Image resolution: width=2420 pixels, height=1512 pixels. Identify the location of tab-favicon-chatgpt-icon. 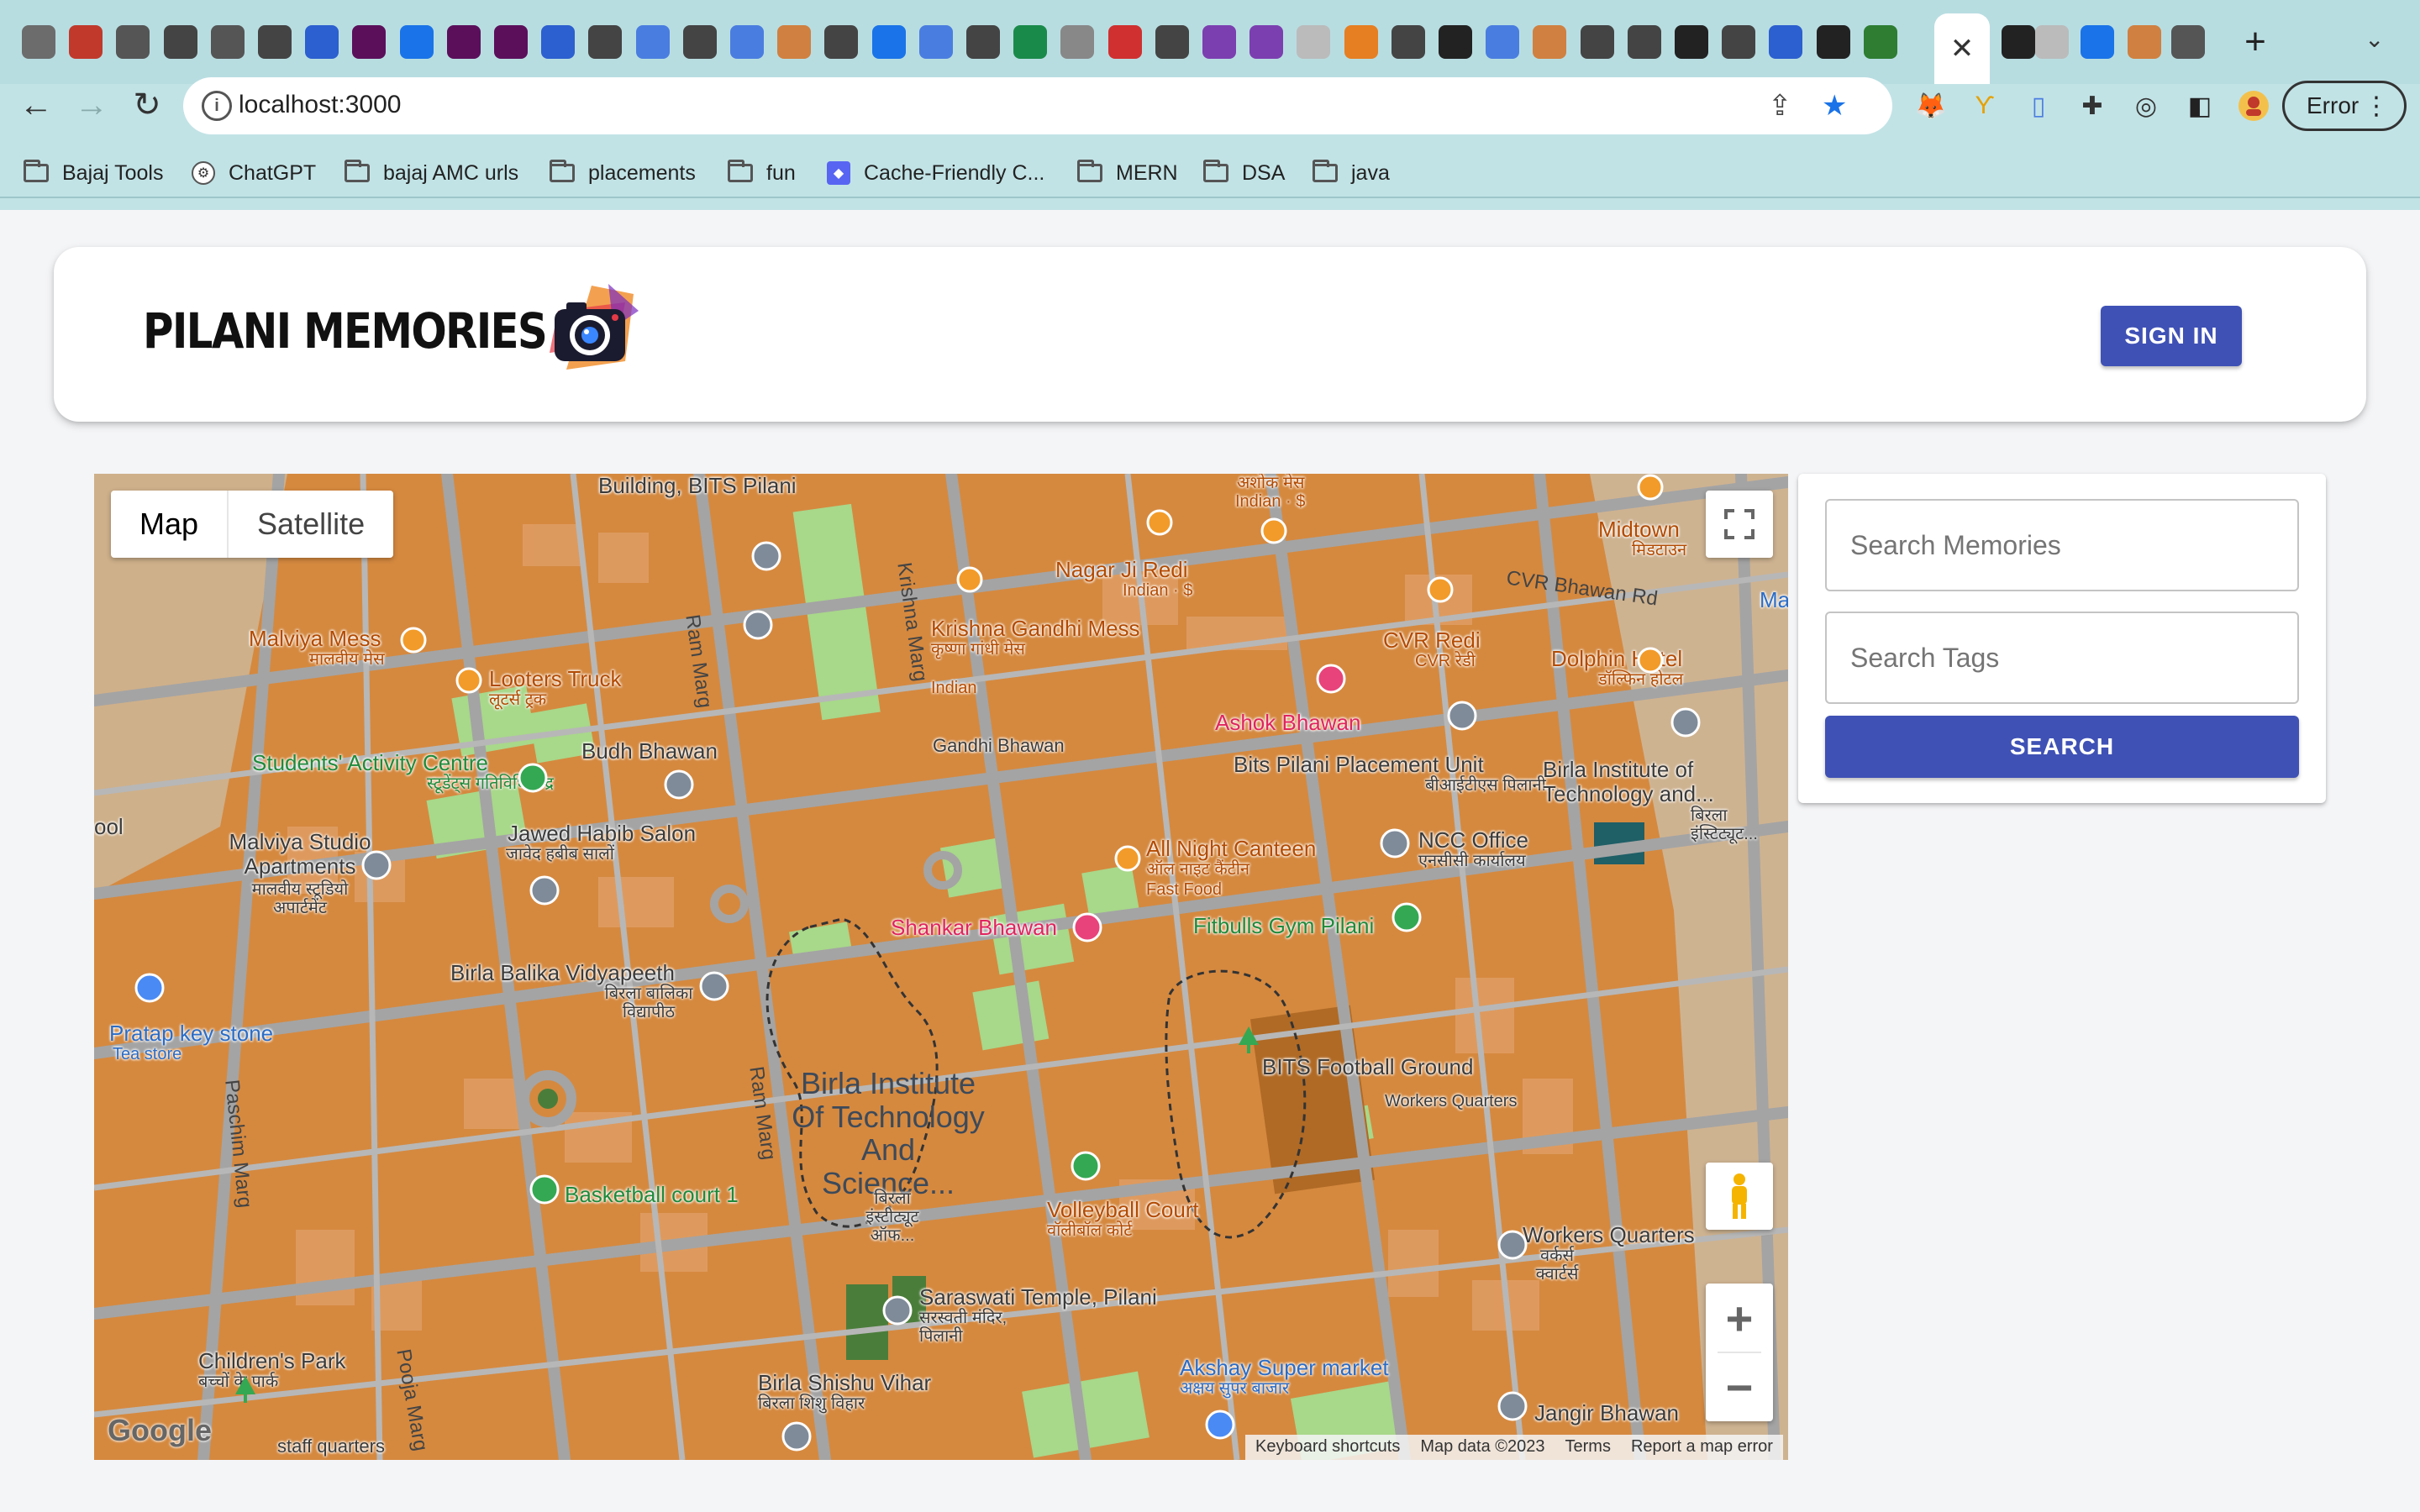
(38, 42).